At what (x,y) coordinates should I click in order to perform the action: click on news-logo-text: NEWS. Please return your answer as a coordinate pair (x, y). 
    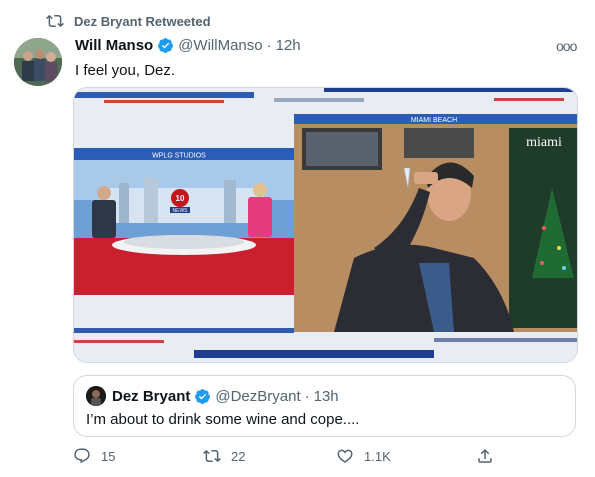
    Looking at the image, I should click on (181, 211).